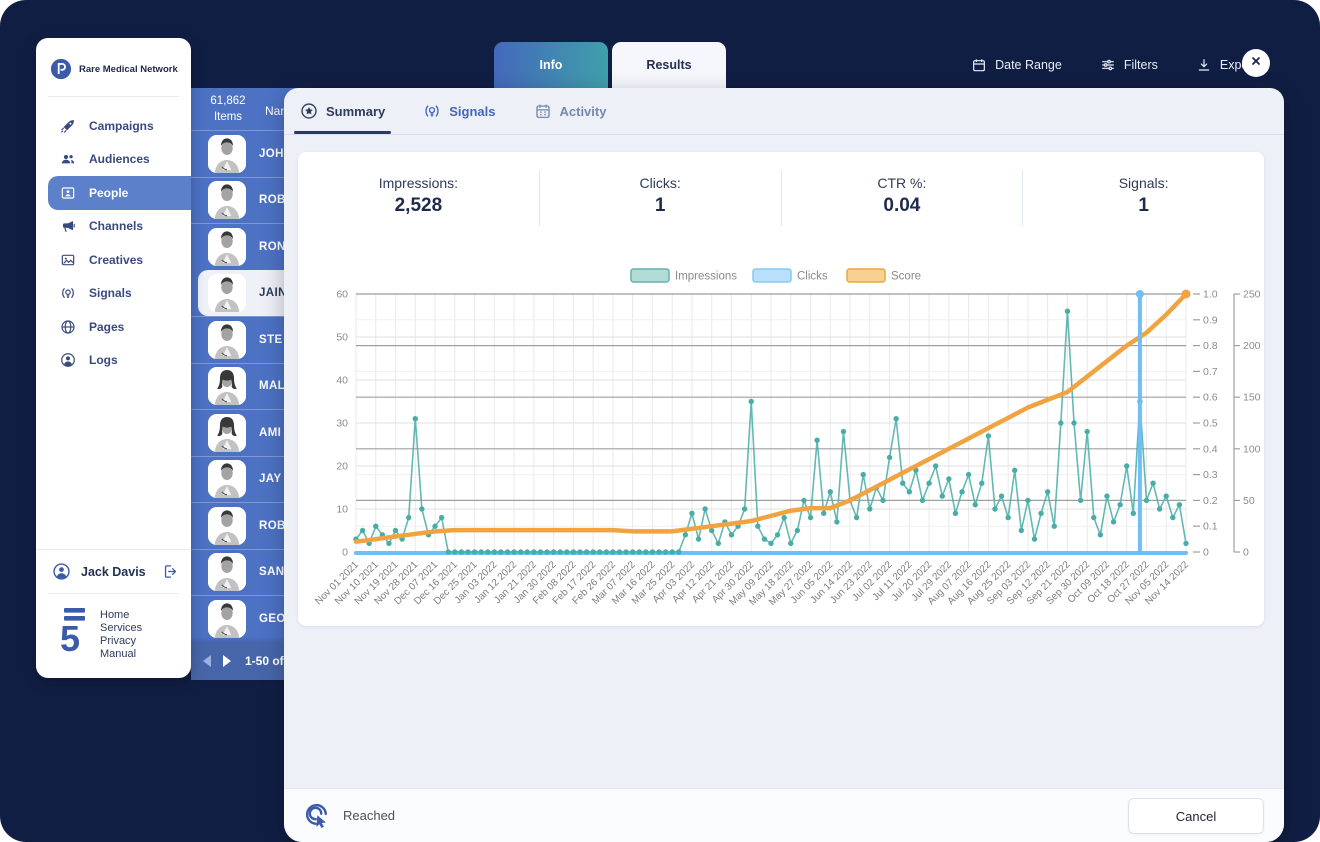 This screenshot has width=1320, height=842. Describe the element at coordinates (119, 361) in the screenshot. I see `sidebar-item-logs: Logs` at that location.